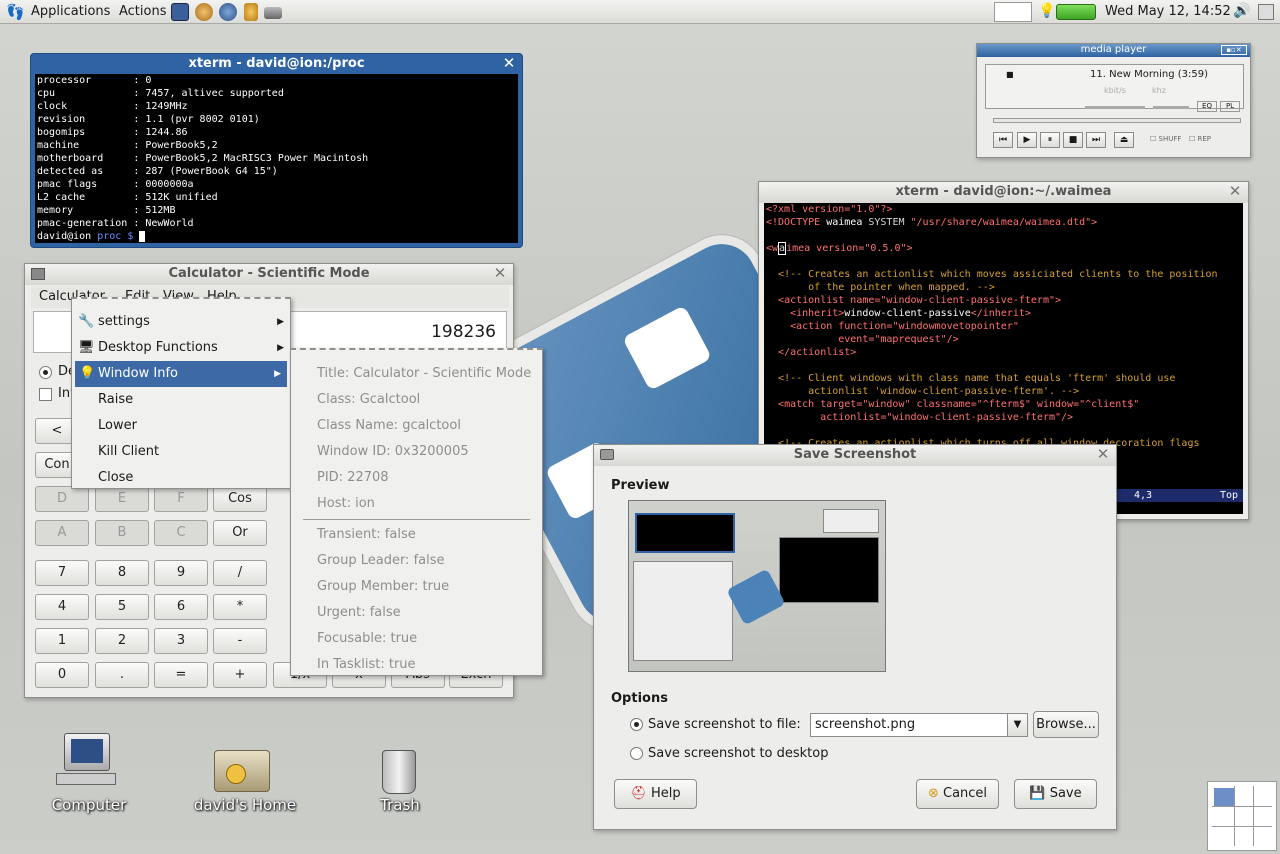  Describe the element at coordinates (45, 394) in the screenshot. I see `inverse-checkbox` at that location.